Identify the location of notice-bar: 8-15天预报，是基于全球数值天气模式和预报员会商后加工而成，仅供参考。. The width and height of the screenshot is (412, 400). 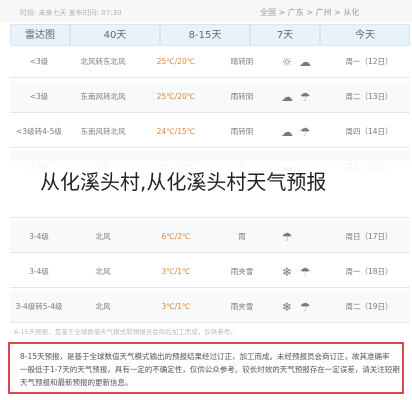
(208, 331).